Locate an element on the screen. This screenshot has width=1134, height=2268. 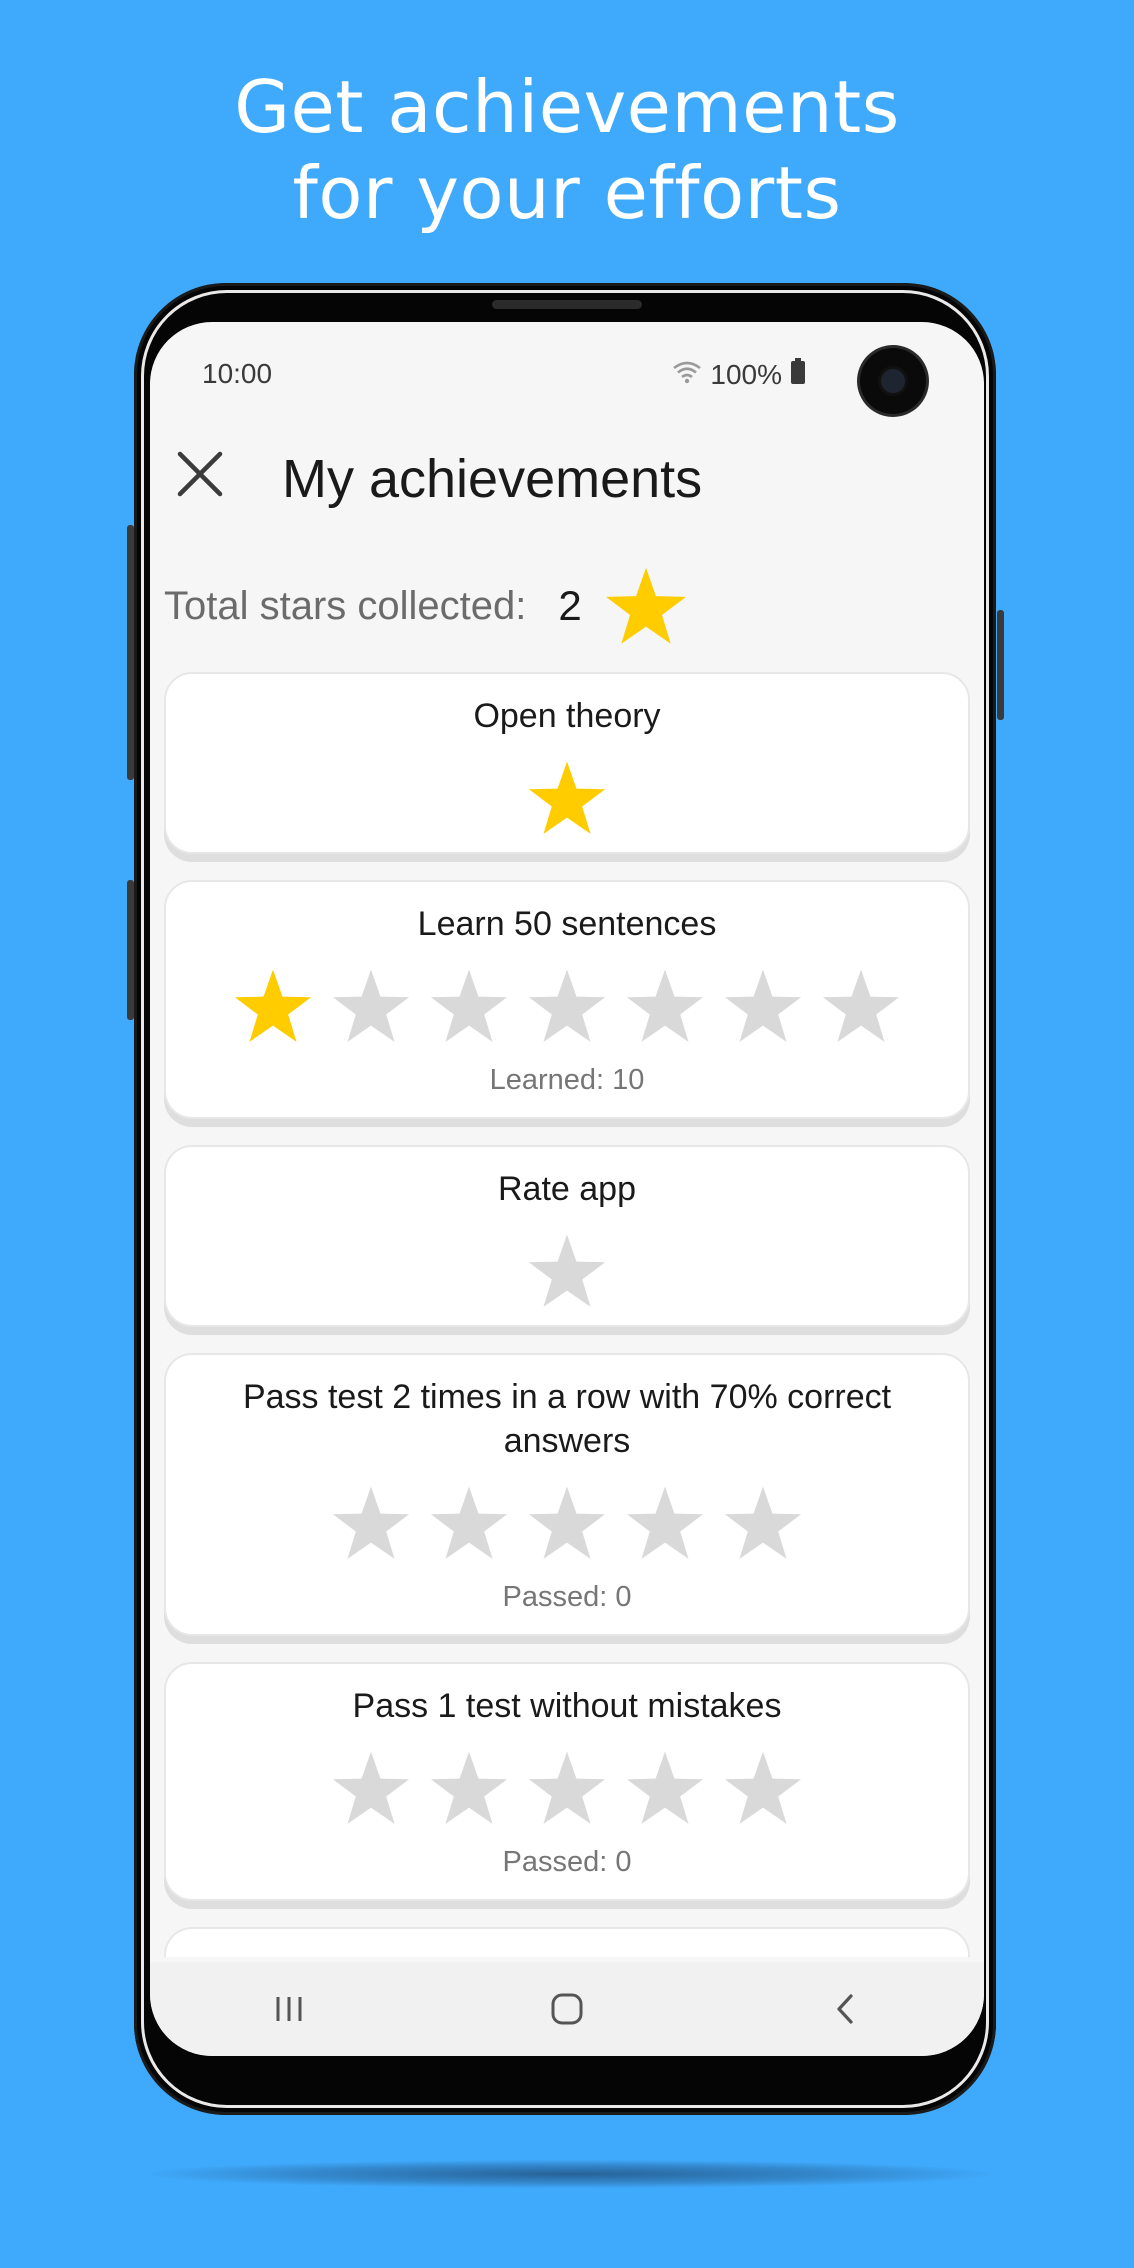
achievement-card: Open theory is located at coordinates (567, 763).